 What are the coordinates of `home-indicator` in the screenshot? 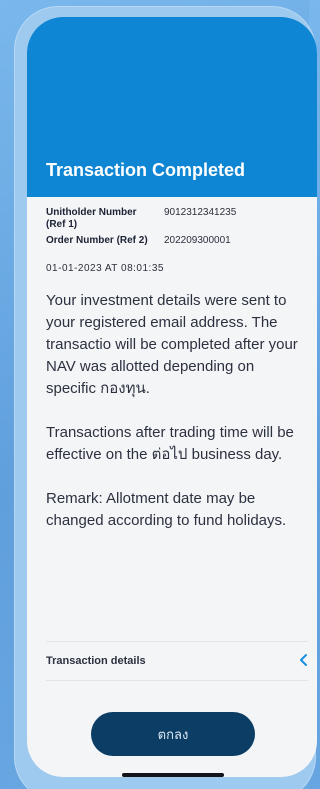 It's located at (173, 775).